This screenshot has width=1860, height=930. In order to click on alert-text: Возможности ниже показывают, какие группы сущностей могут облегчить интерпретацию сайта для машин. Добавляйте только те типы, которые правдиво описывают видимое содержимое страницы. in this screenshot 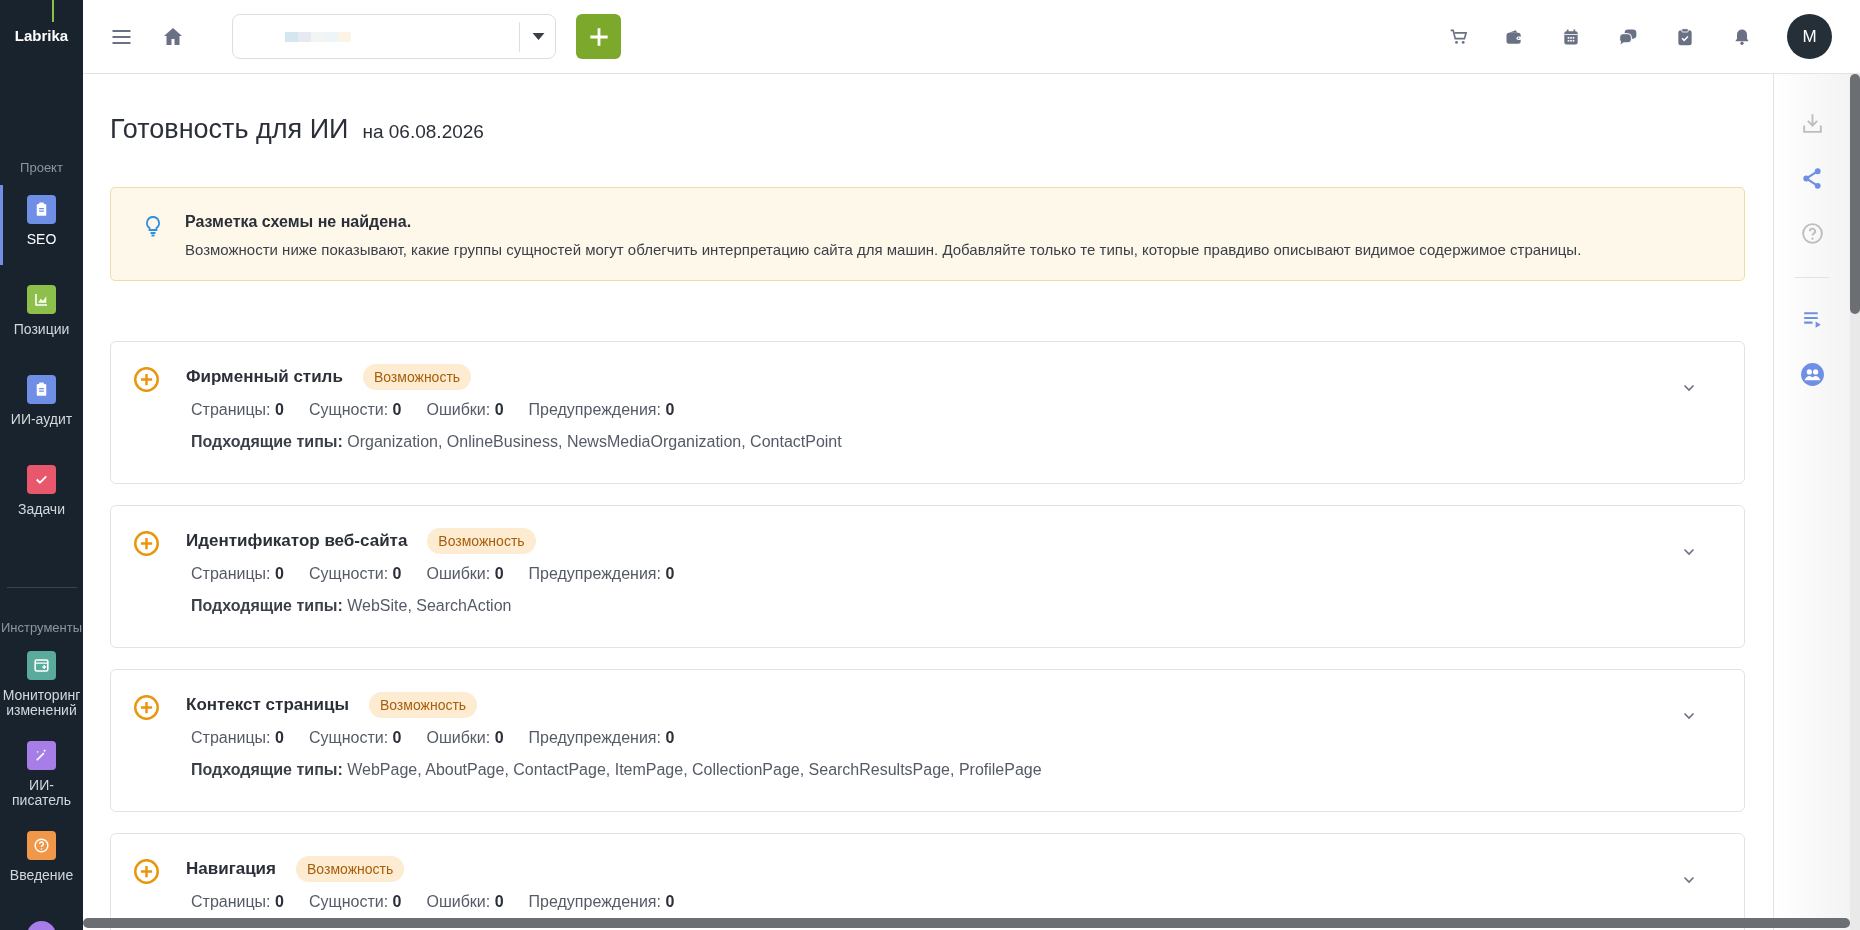, I will do `click(883, 249)`.